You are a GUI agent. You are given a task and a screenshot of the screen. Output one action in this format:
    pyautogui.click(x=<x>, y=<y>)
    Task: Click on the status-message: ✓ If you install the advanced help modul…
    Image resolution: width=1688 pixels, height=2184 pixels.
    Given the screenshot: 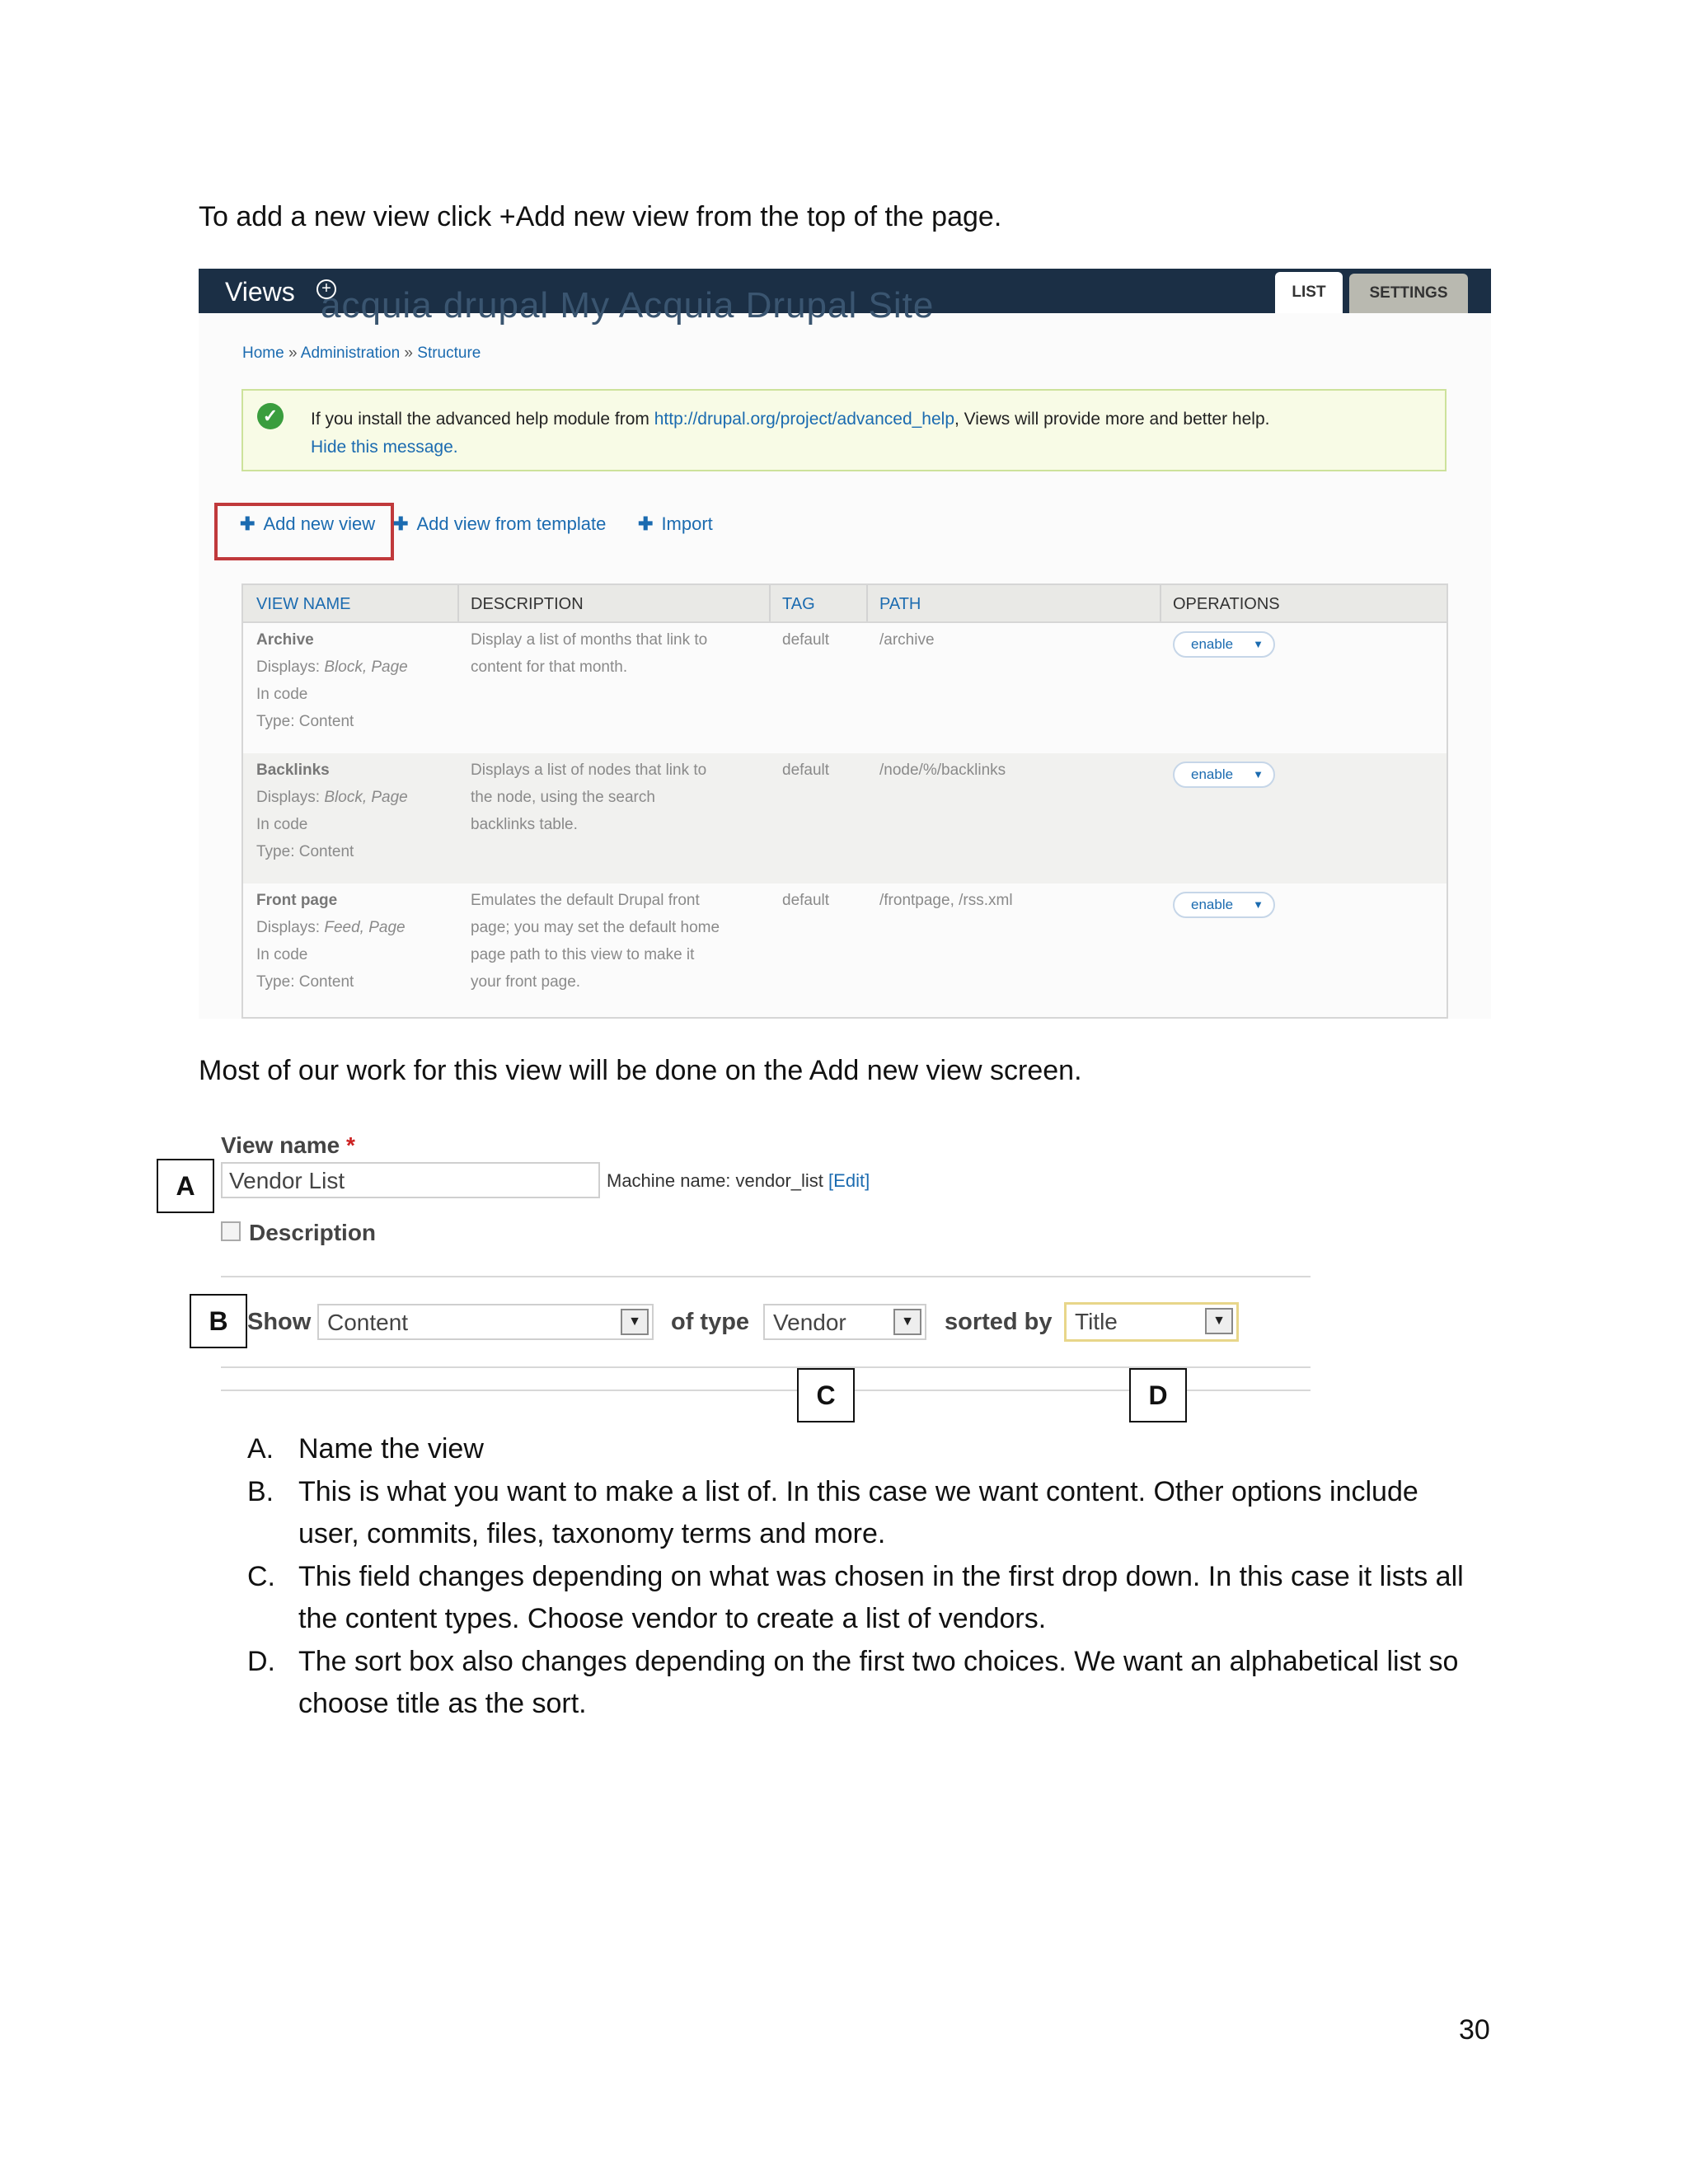 What is the action you would take?
    pyautogui.click(x=844, y=430)
    